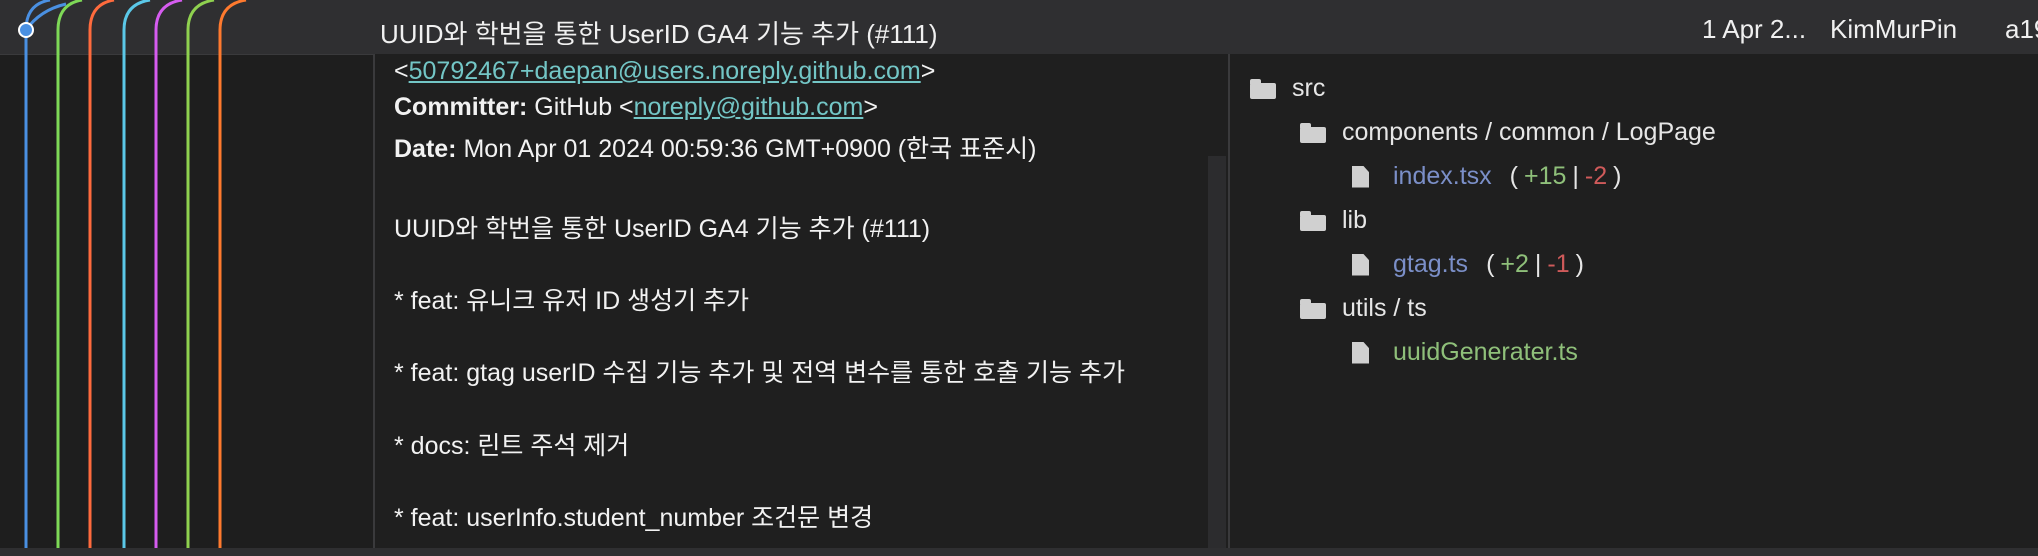  Describe the element at coordinates (1309, 88) in the screenshot. I see `folder-label: src` at that location.